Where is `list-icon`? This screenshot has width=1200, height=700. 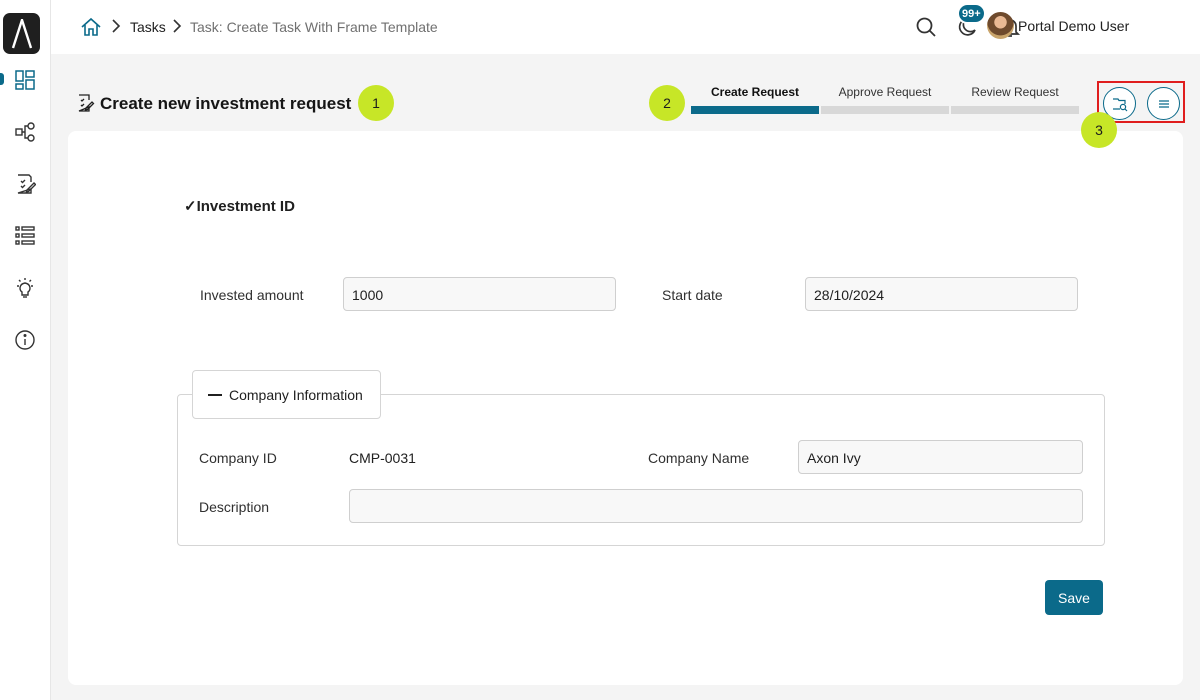
list-icon is located at coordinates (25, 236).